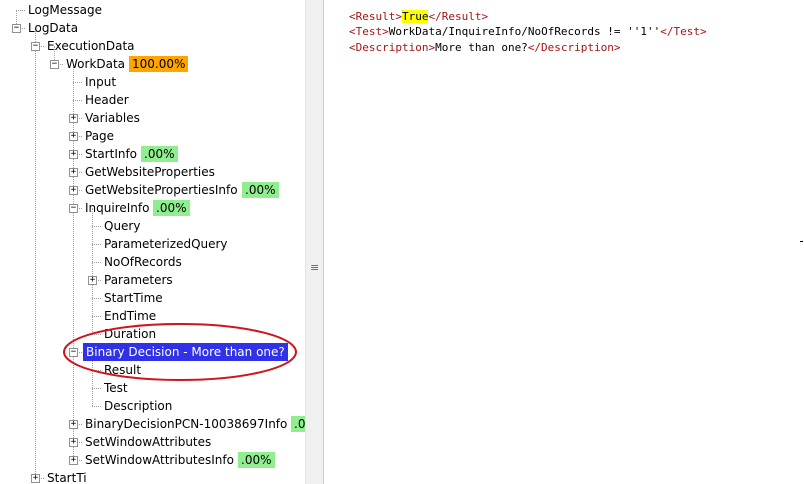 This screenshot has width=804, height=484. I want to click on tree-node-label: LogMessage, so click(65, 10).